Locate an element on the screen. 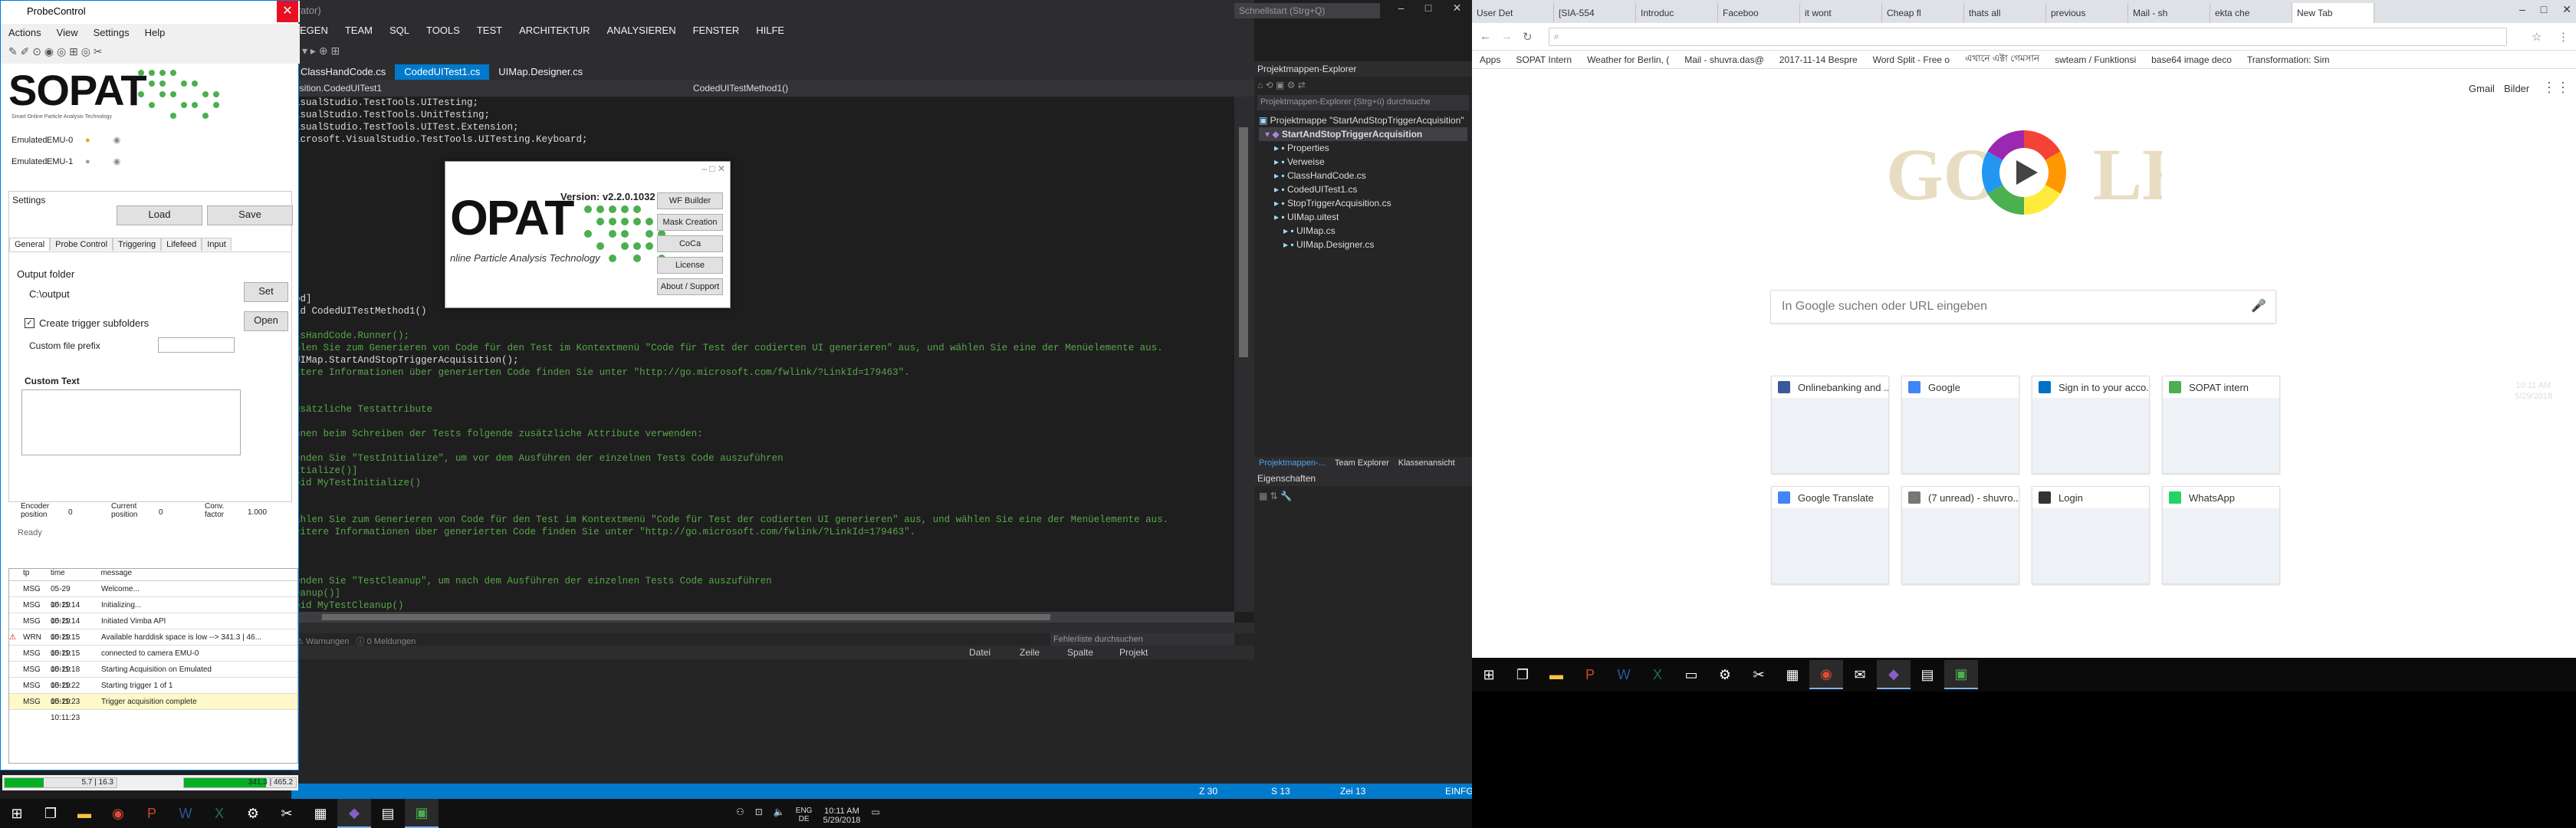 Image resolution: width=2576 pixels, height=828 pixels. properties-toolbar: ▦ ⇅ 🔧 is located at coordinates (1363, 495).